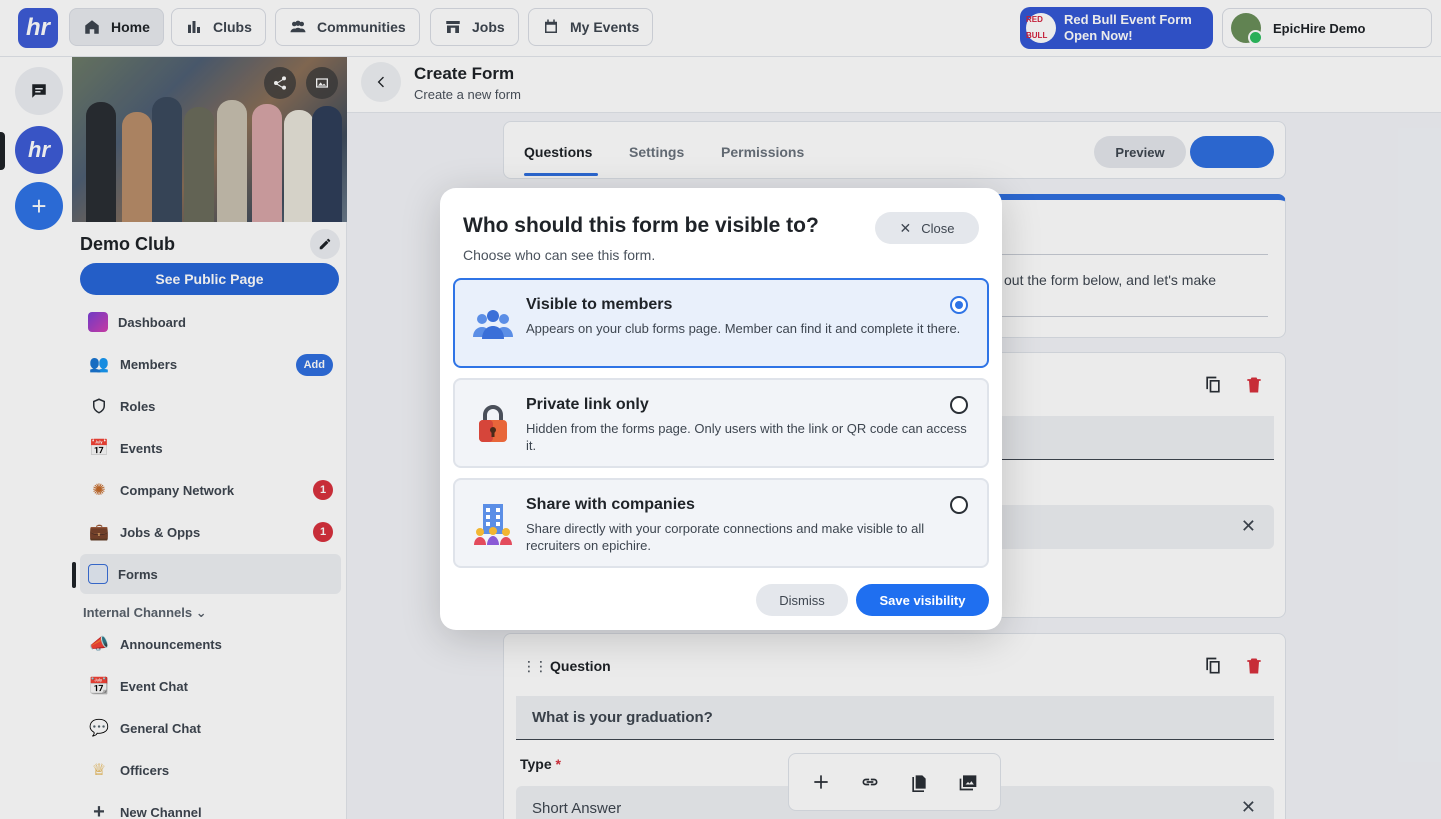 Image resolution: width=1441 pixels, height=819 pixels. What do you see at coordinates (802, 600) in the screenshot?
I see `dismiss-button: Dismiss` at bounding box center [802, 600].